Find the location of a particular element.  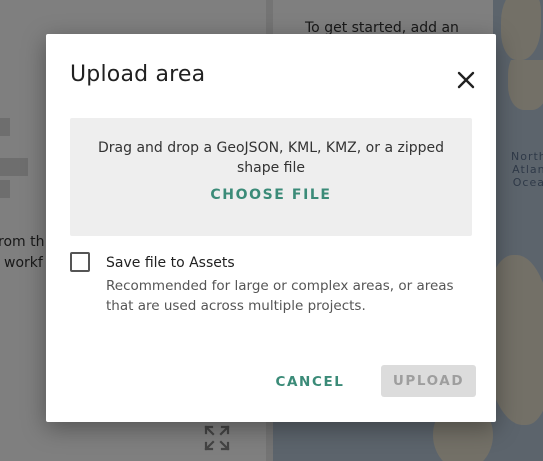

close-button is located at coordinates (466, 80).